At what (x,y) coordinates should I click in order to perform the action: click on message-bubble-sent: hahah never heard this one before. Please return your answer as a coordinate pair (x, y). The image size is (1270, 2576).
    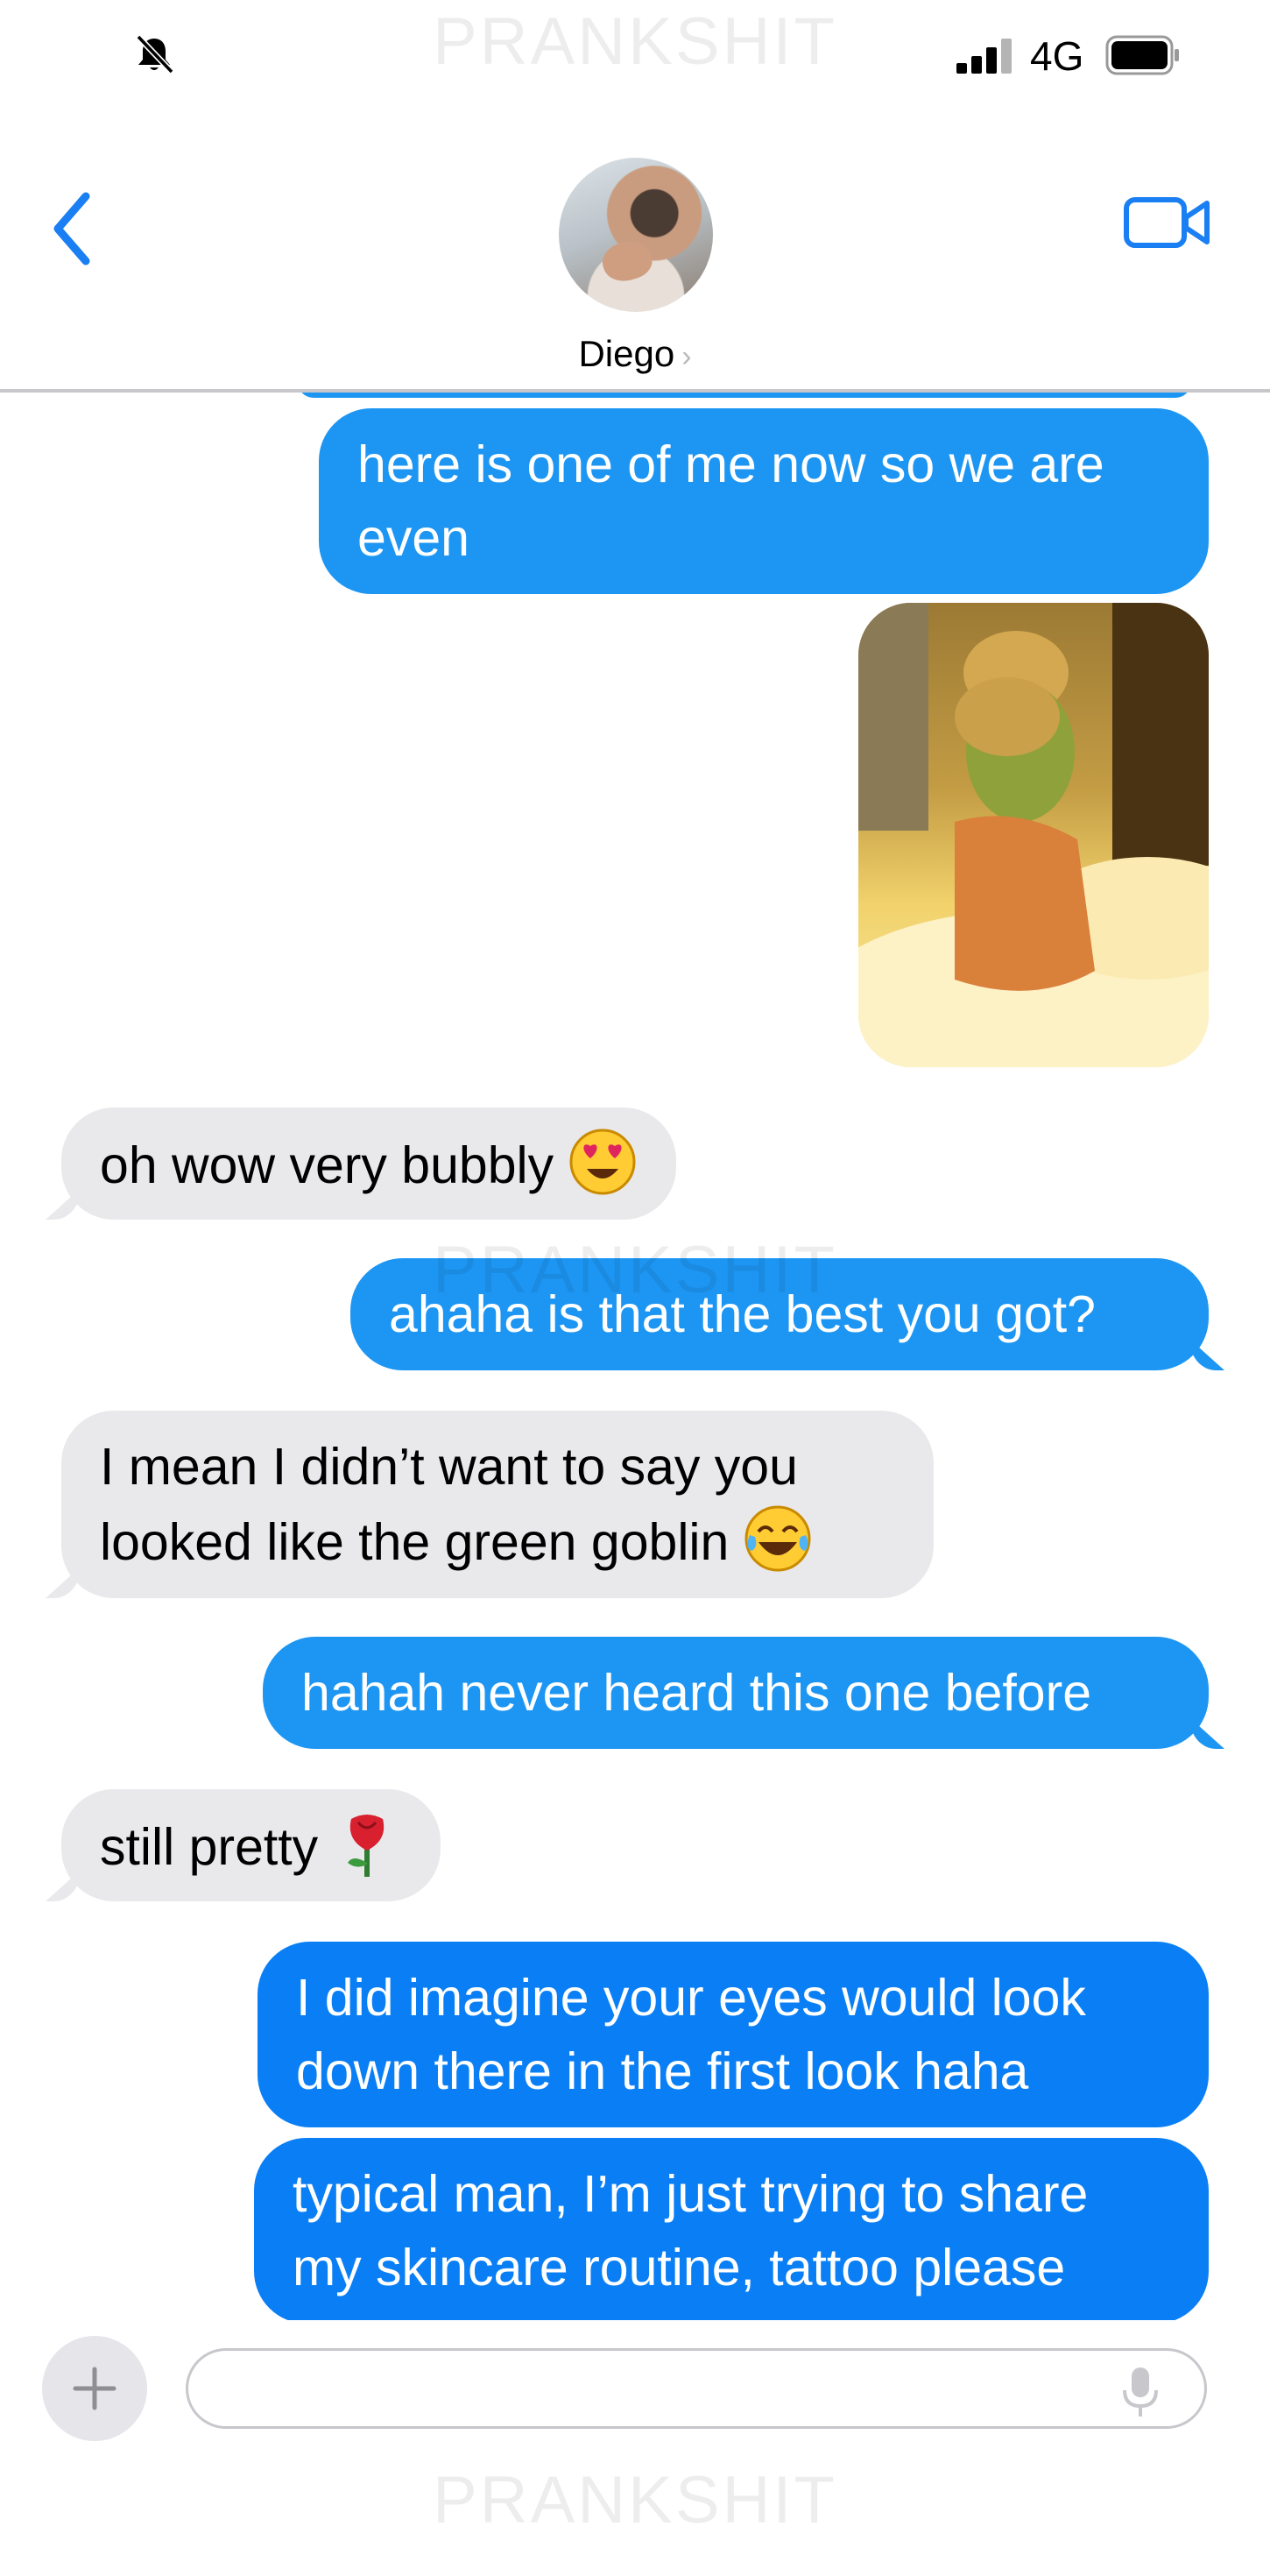
    Looking at the image, I should click on (736, 1693).